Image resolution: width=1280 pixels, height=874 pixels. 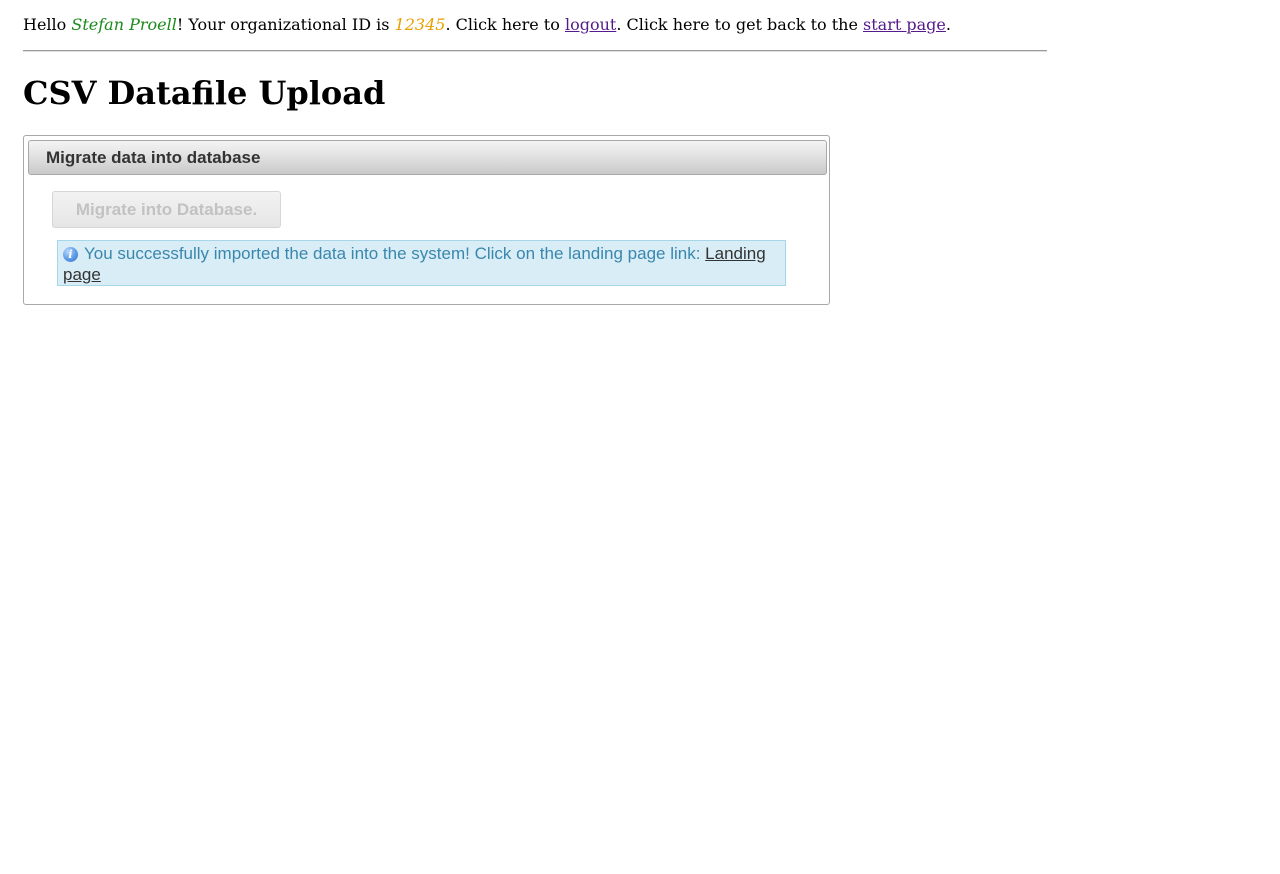 What do you see at coordinates (427, 157) in the screenshot?
I see `panel-header: Migrate data into database` at bounding box center [427, 157].